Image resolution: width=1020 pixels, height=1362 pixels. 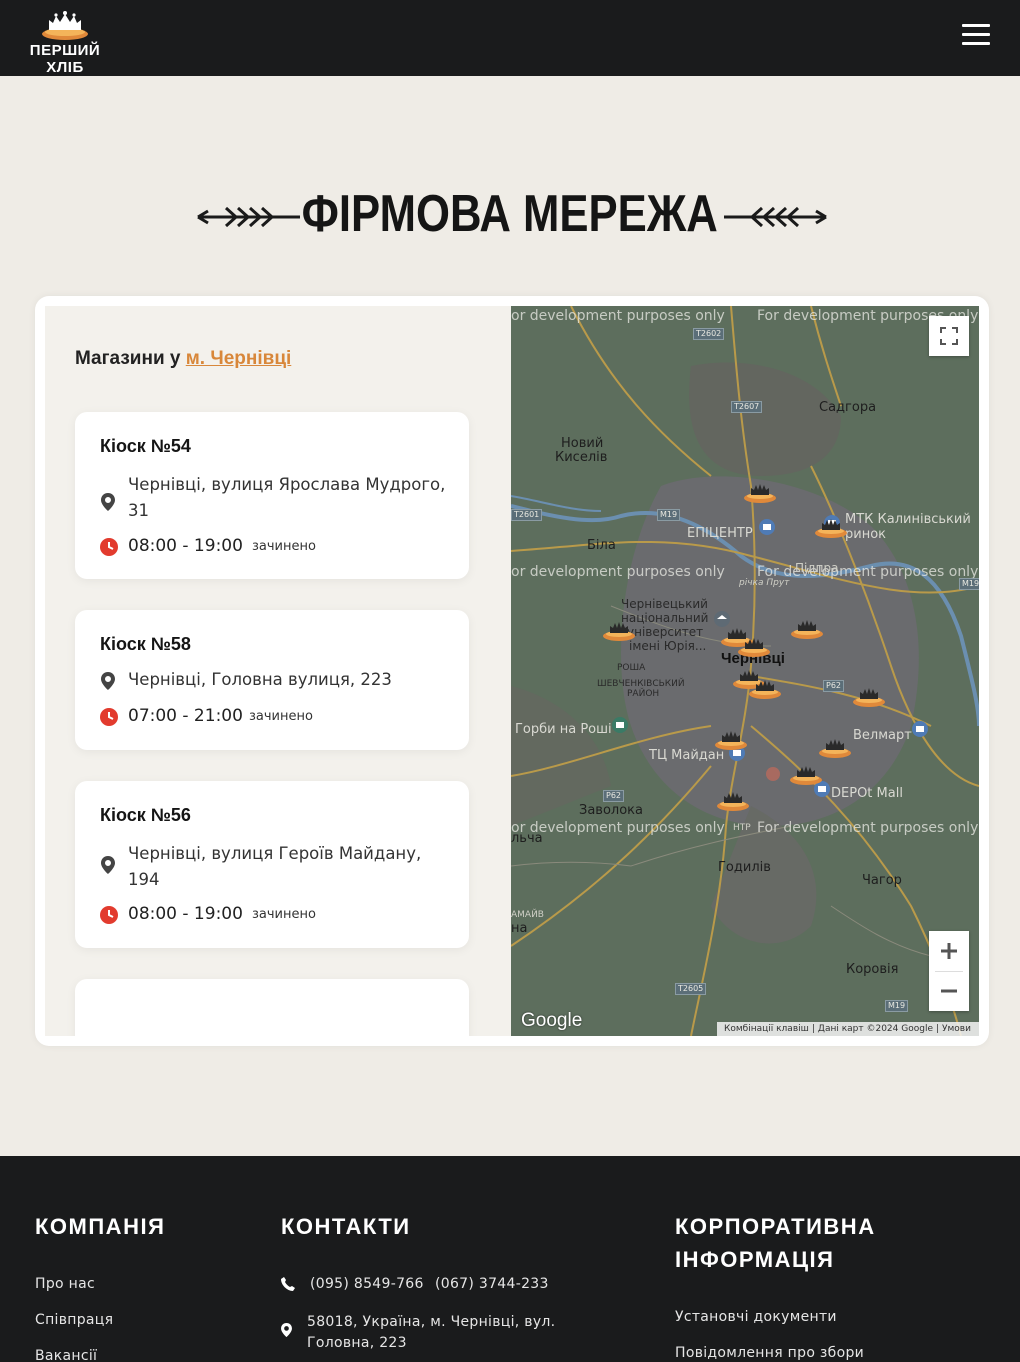 What do you see at coordinates (260, 679) in the screenshot?
I see `store-address: Чернівці, Головна вулиця, 223` at bounding box center [260, 679].